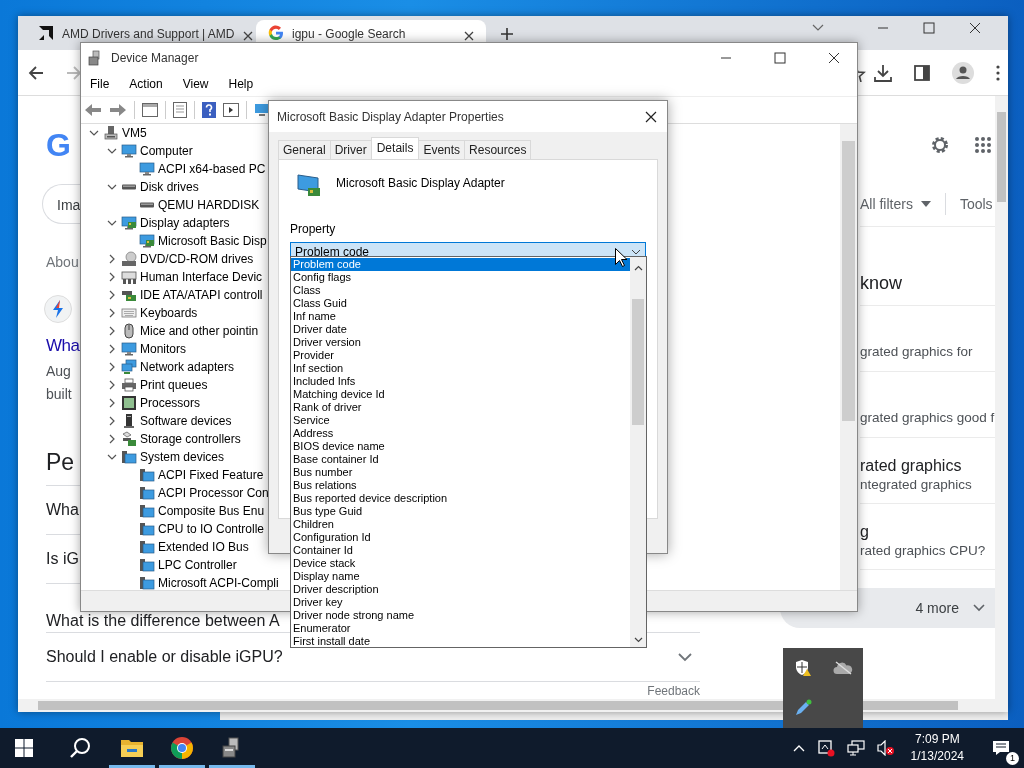 The height and width of the screenshot is (768, 1024). Describe the element at coordinates (460, 641) in the screenshot. I see `dropdown-option: First install date` at that location.